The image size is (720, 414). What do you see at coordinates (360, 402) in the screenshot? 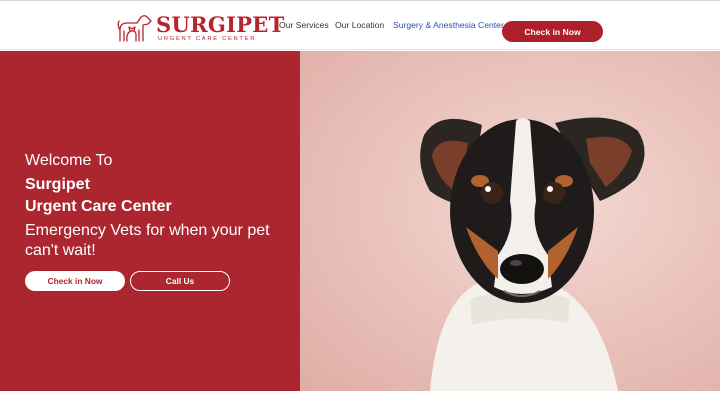
I see `page-bottom` at bounding box center [360, 402].